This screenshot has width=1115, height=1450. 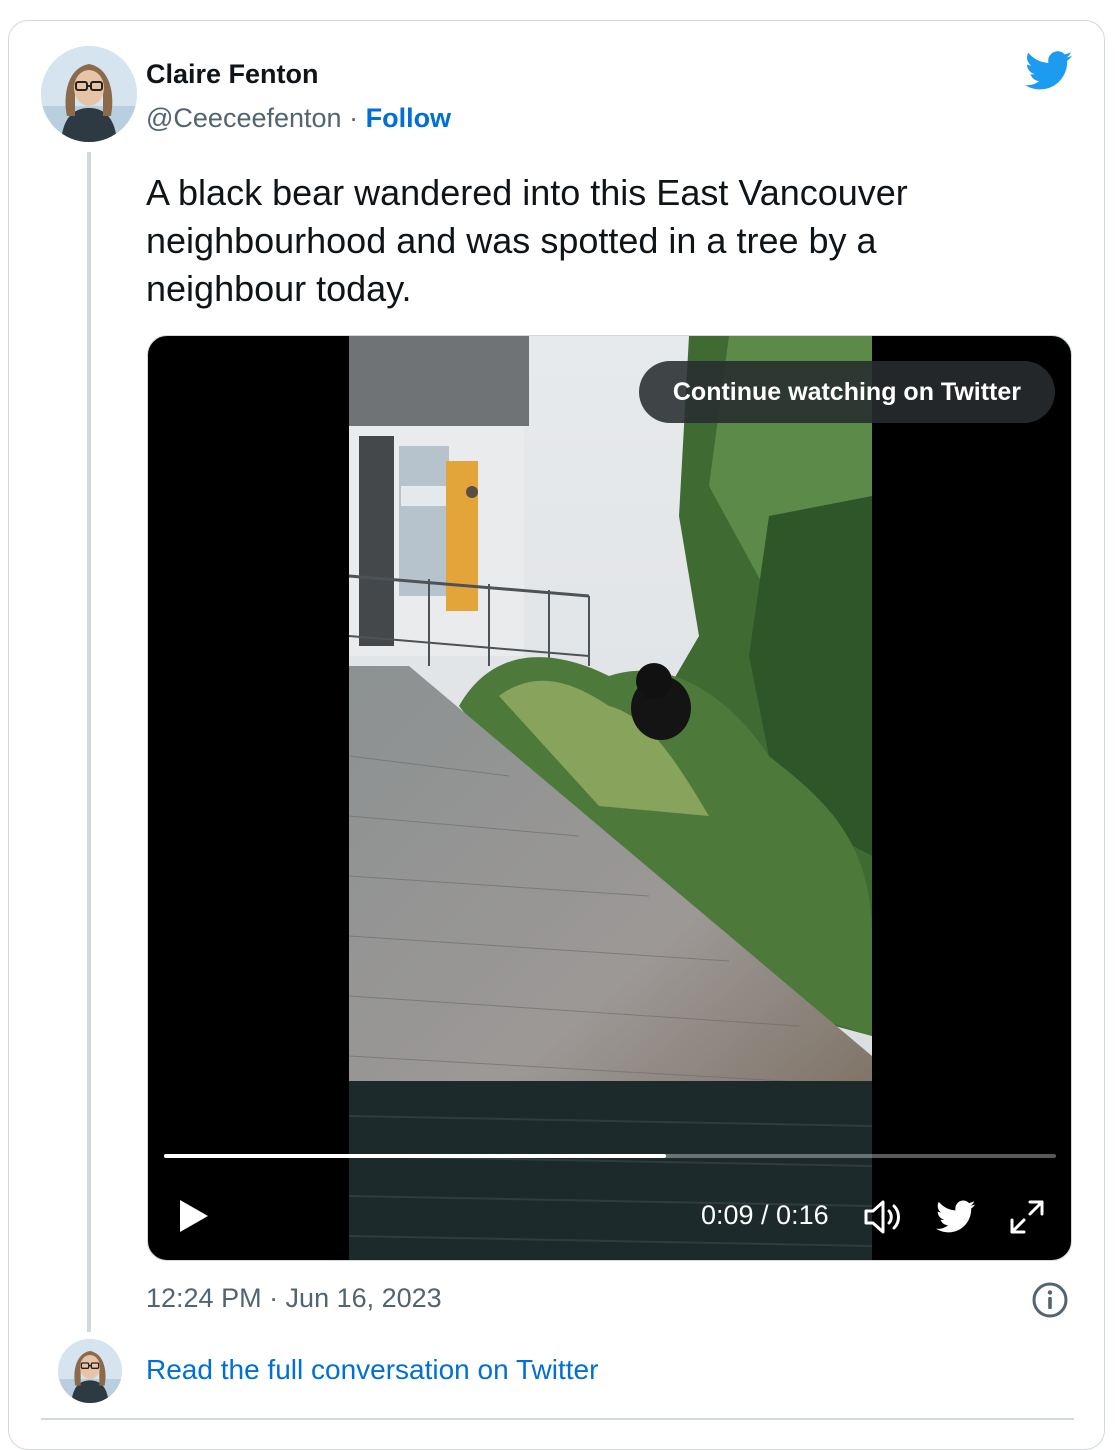 What do you see at coordinates (294, 1298) in the screenshot?
I see `tweet-timestamp: 12:24 PM · Jun 16, 2023` at bounding box center [294, 1298].